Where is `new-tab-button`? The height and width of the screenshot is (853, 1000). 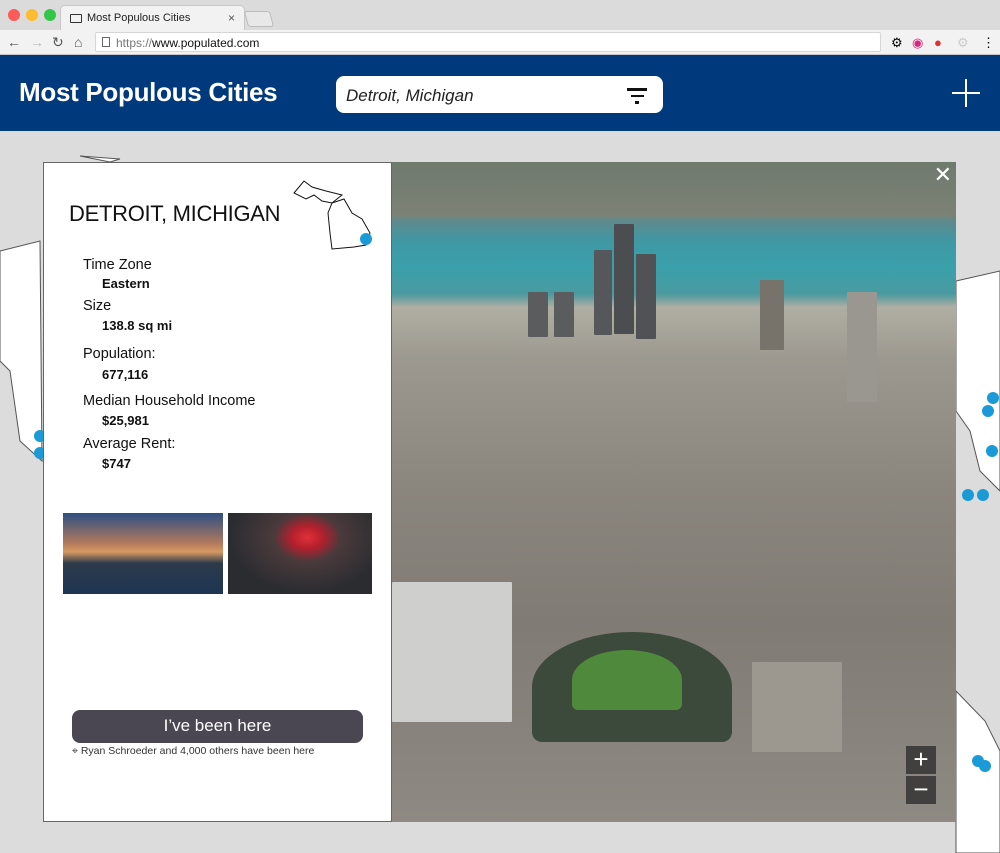 new-tab-button is located at coordinates (259, 19).